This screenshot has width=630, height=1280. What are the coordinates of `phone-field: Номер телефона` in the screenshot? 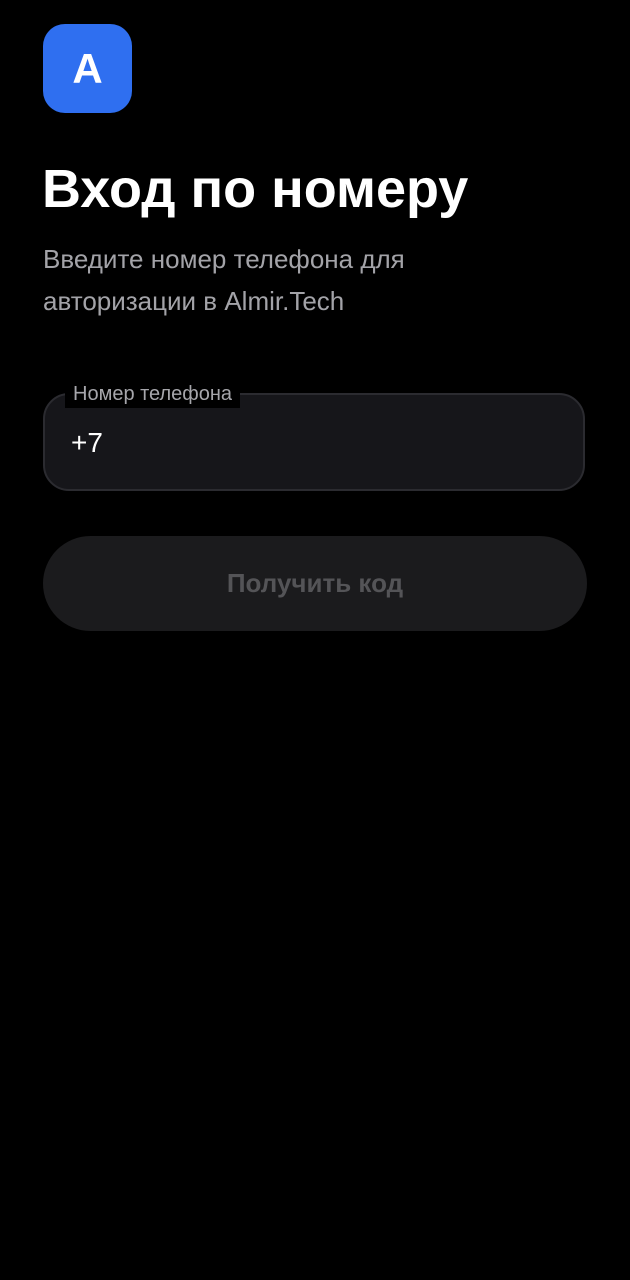 It's located at (314, 435).